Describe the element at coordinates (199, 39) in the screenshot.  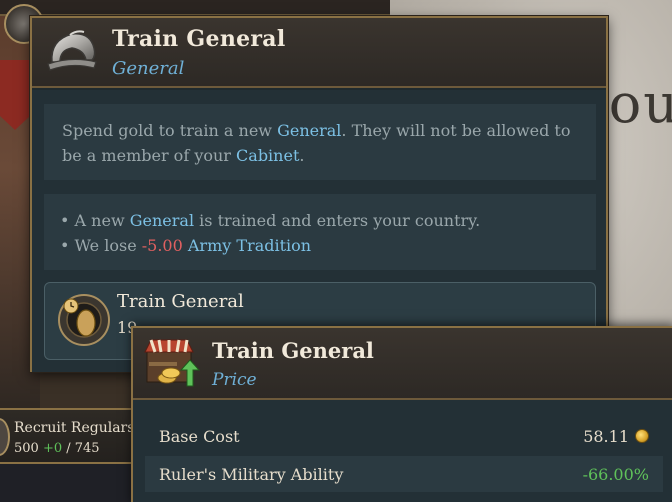
I see `tooltip-title: Train General` at that location.